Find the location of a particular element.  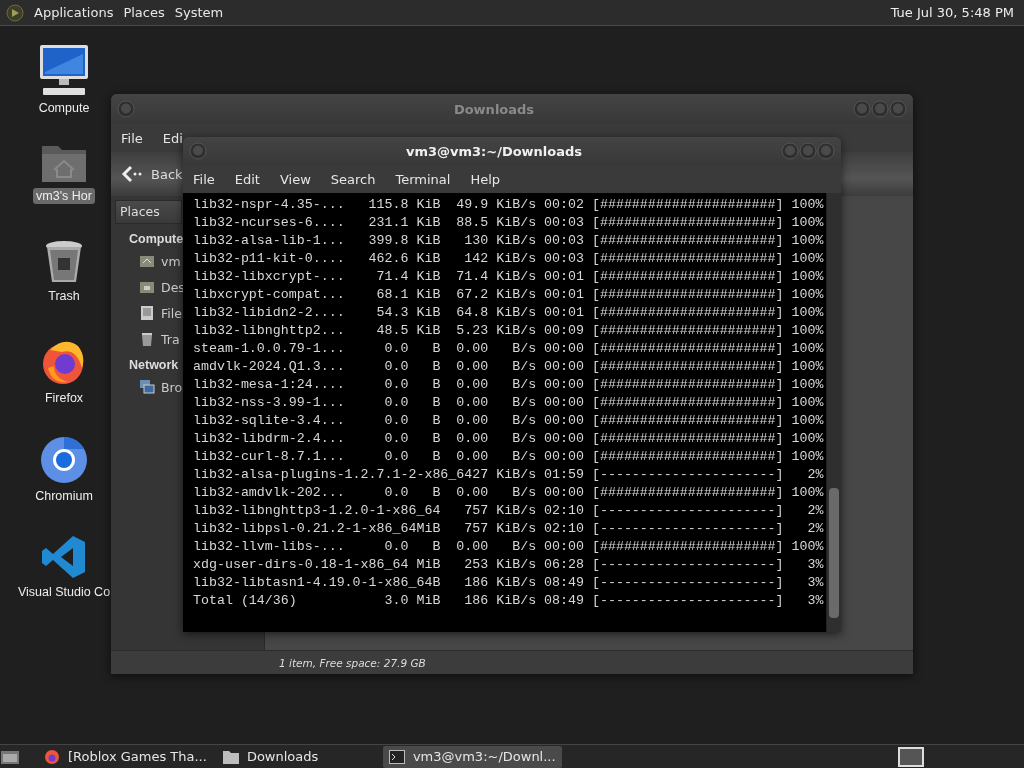

menu-item: Help is located at coordinates (485, 179).